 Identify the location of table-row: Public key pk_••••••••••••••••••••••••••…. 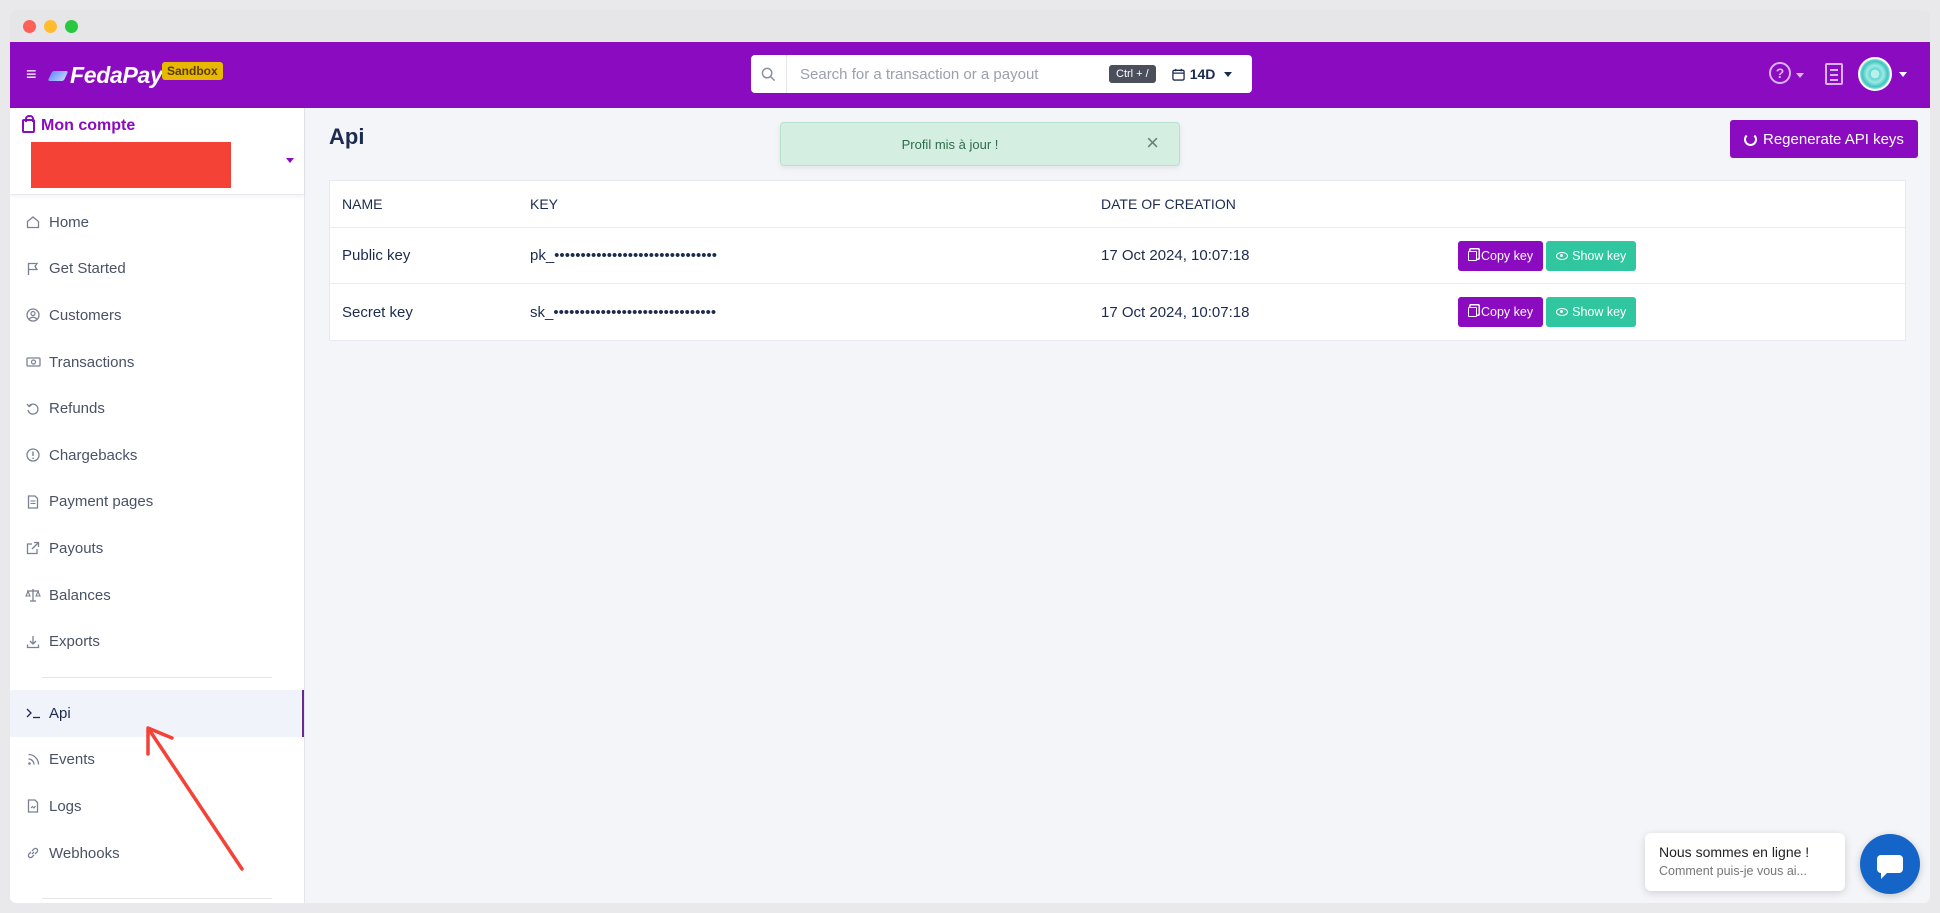
(1117, 256).